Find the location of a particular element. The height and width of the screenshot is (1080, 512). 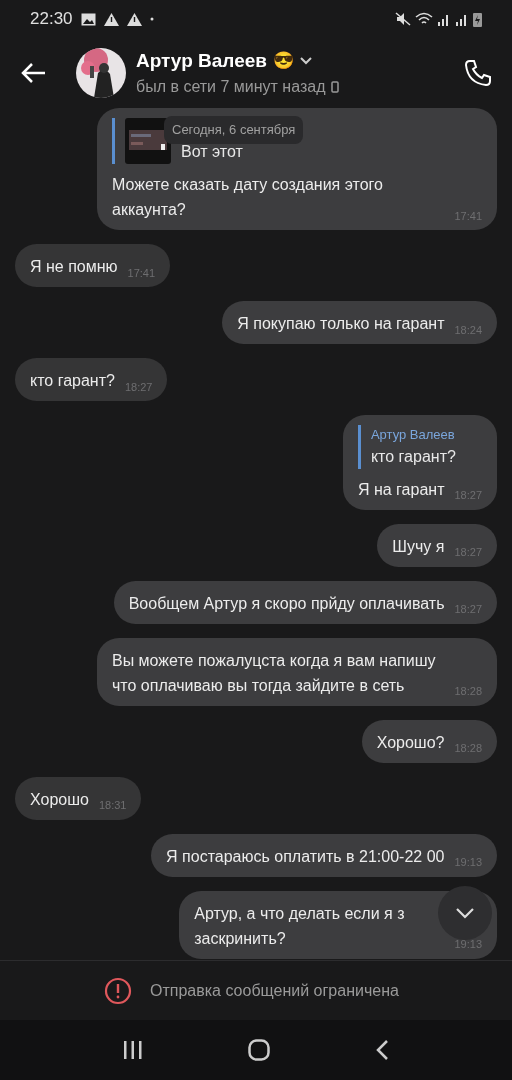

contact-name: Артур Валеев is located at coordinates (201, 61).